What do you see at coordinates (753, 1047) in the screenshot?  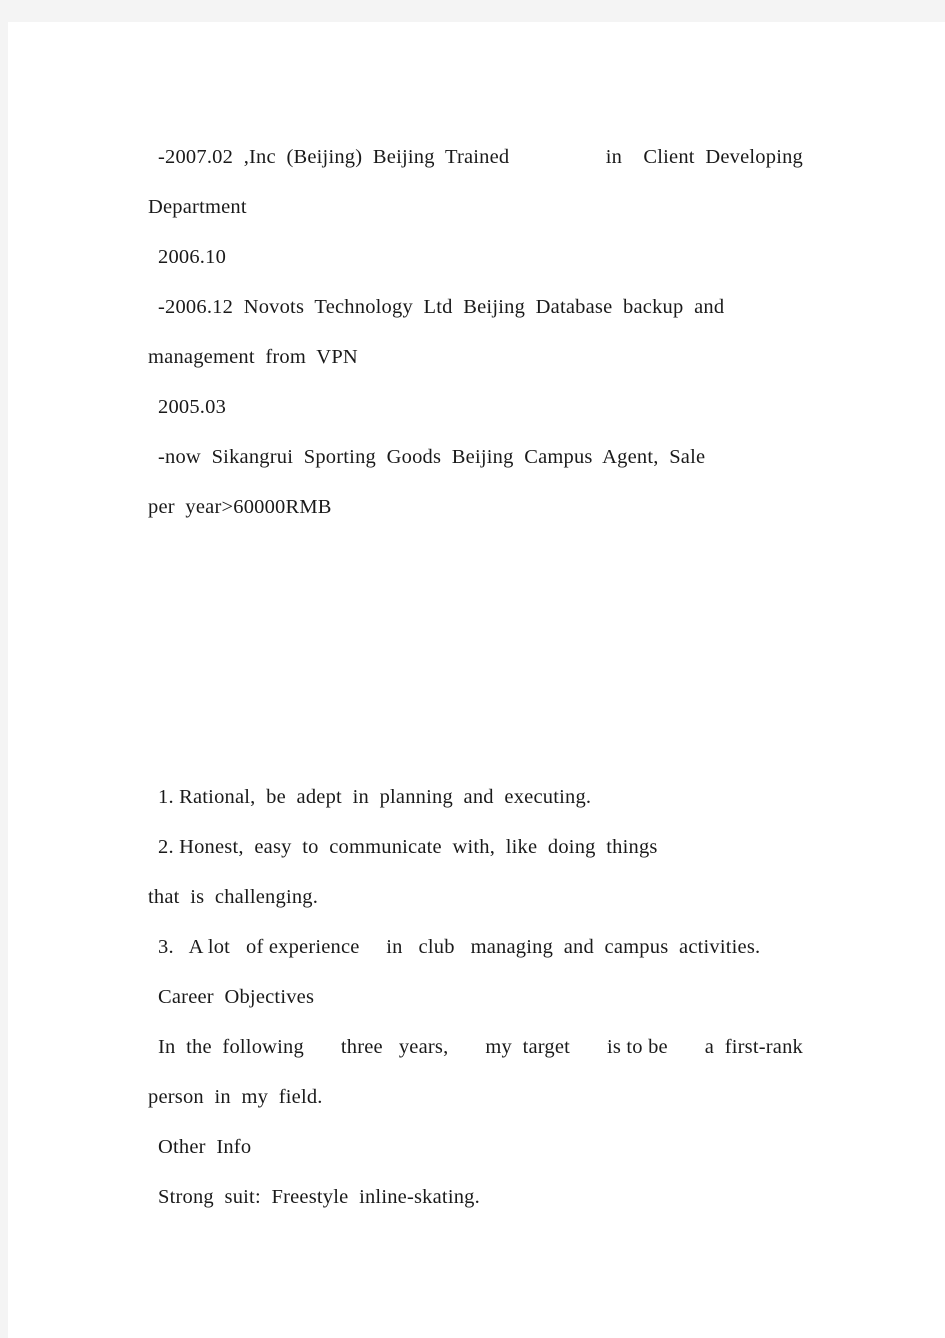 I see `career-objectives-line-1-seg-5: a first-rank` at bounding box center [753, 1047].